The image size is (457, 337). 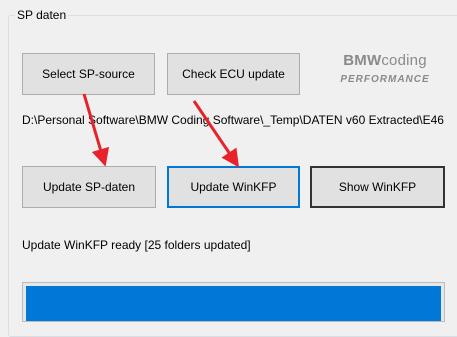 What do you see at coordinates (136, 245) in the screenshot?
I see `status-message: Update WinKFP ready [25 folders updated]` at bounding box center [136, 245].